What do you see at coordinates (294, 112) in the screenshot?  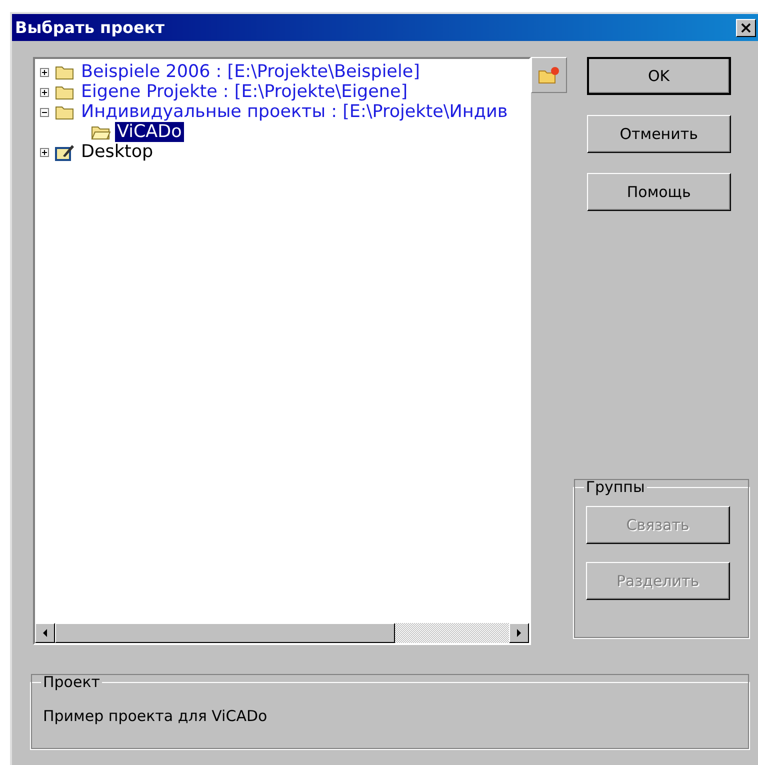 I see `tree-item: Индивидуальные проекты : [E:\Projekte\Индив` at bounding box center [294, 112].